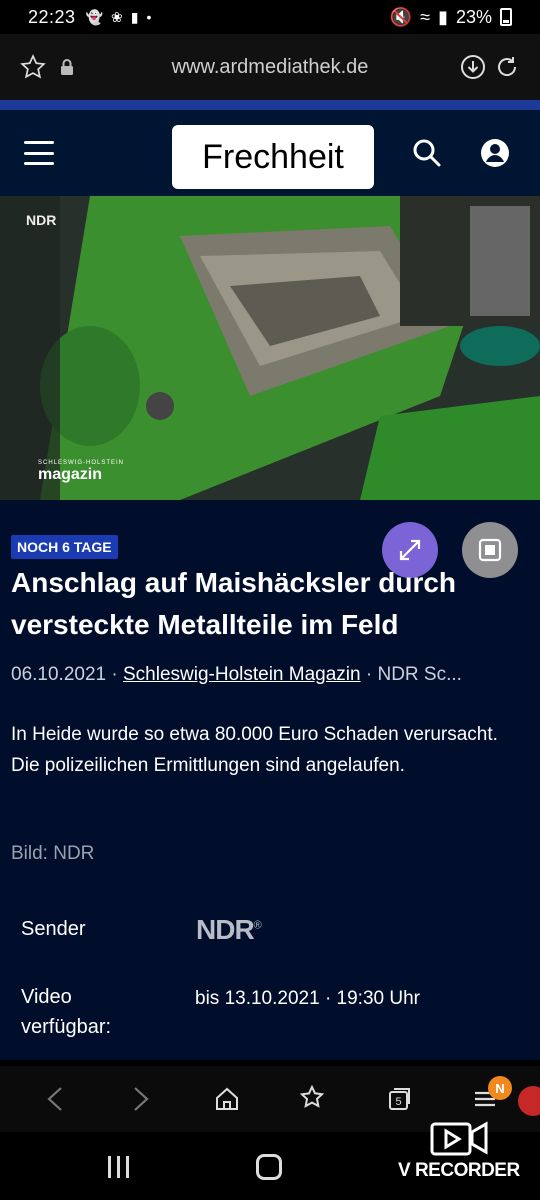  Describe the element at coordinates (270, 105) in the screenshot. I see `accent-bar` at that location.